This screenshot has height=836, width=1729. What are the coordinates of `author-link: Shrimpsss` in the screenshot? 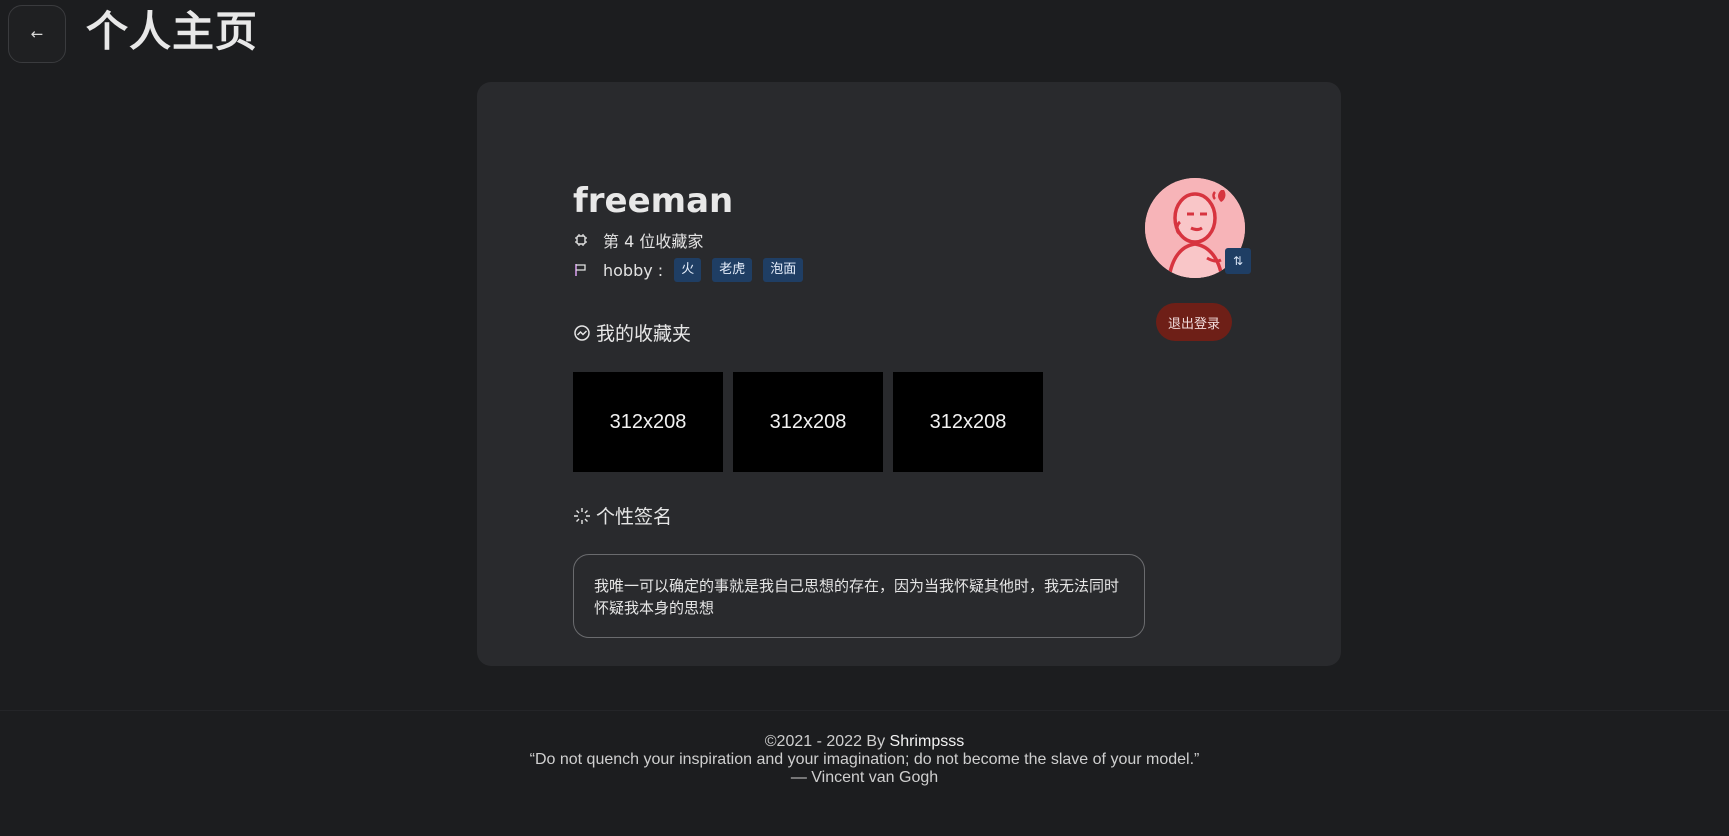 It's located at (927, 741).